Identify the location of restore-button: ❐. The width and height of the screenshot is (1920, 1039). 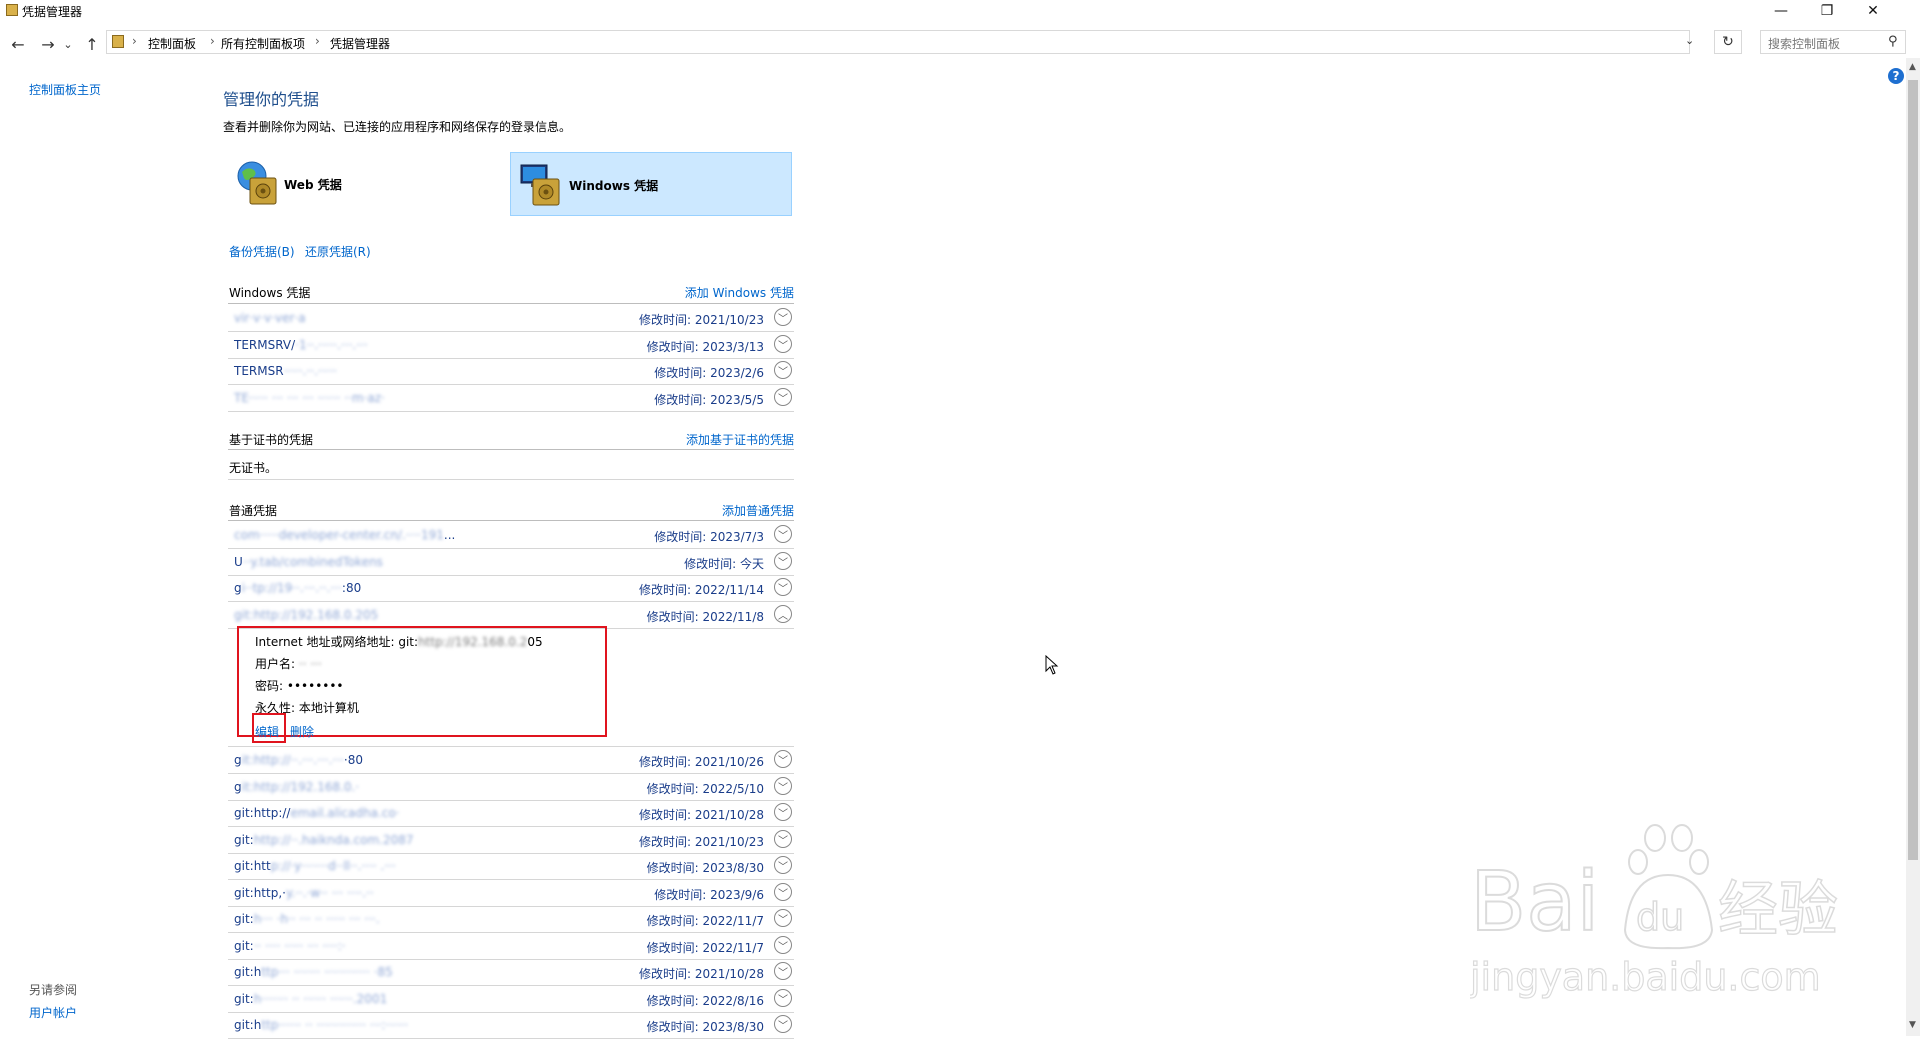
(1827, 11).